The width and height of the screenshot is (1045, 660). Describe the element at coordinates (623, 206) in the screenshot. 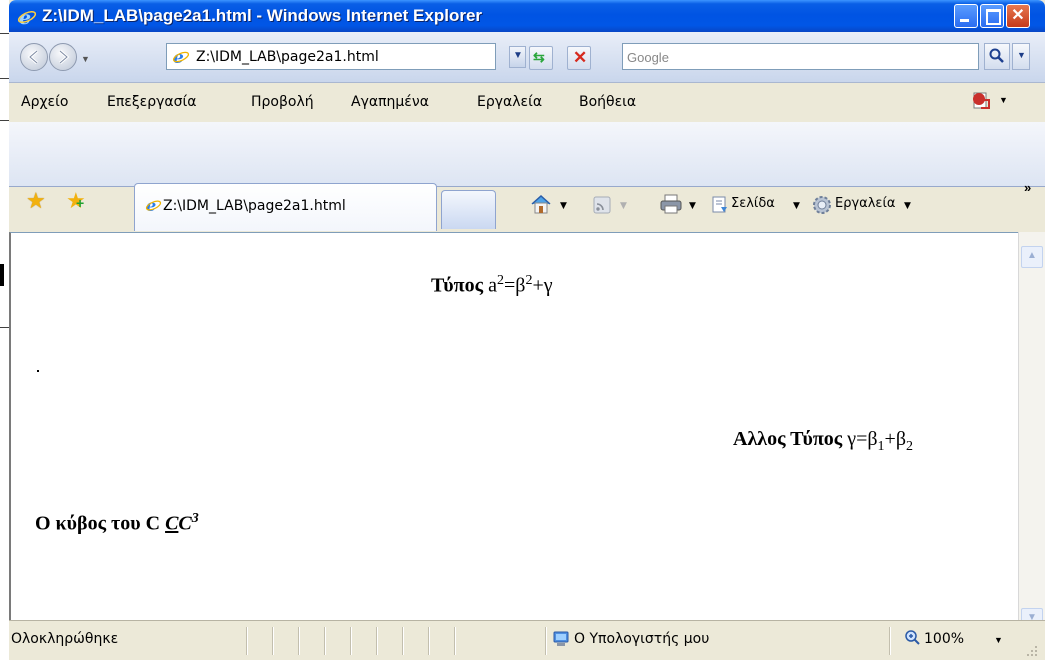

I see `rss-dropdown: ▼` at that location.